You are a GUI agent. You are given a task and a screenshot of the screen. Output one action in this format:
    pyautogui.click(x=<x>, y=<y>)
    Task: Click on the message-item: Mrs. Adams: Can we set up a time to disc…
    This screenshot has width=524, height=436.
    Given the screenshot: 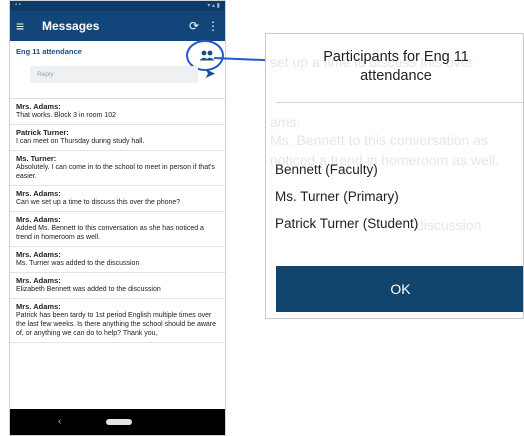 What is the action you would take?
    pyautogui.click(x=117, y=199)
    